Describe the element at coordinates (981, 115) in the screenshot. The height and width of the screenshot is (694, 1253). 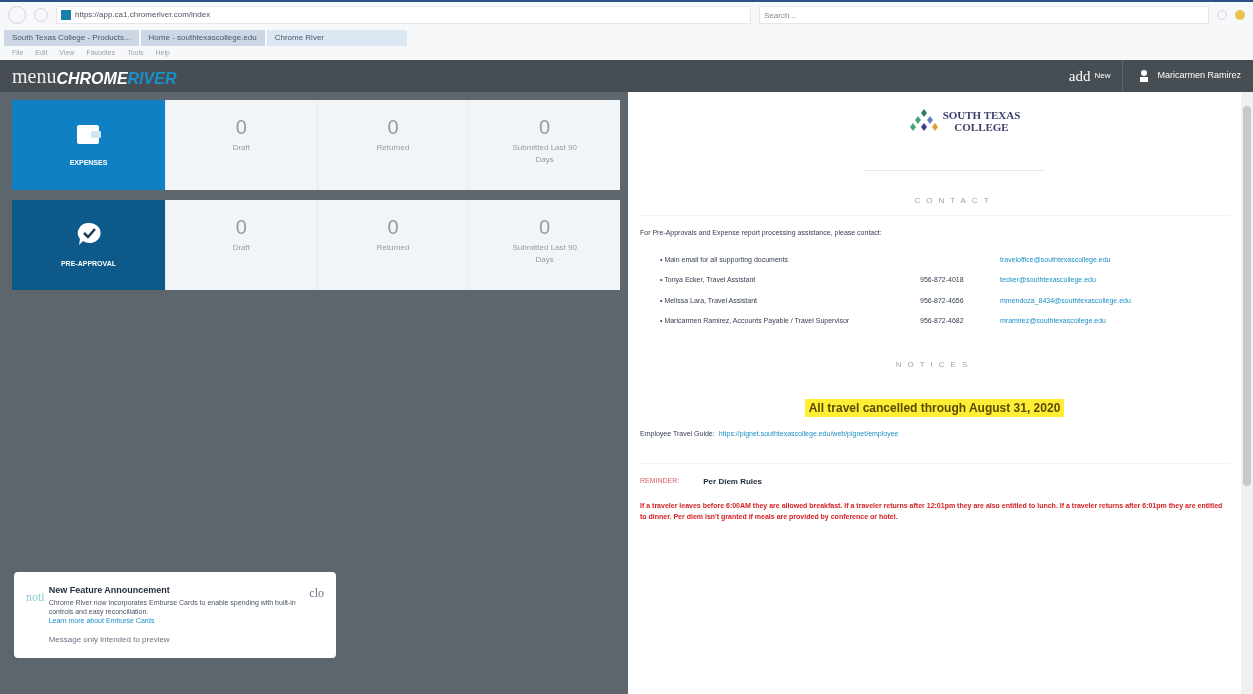
I see `college-name: SOUTH TEXAS` at that location.